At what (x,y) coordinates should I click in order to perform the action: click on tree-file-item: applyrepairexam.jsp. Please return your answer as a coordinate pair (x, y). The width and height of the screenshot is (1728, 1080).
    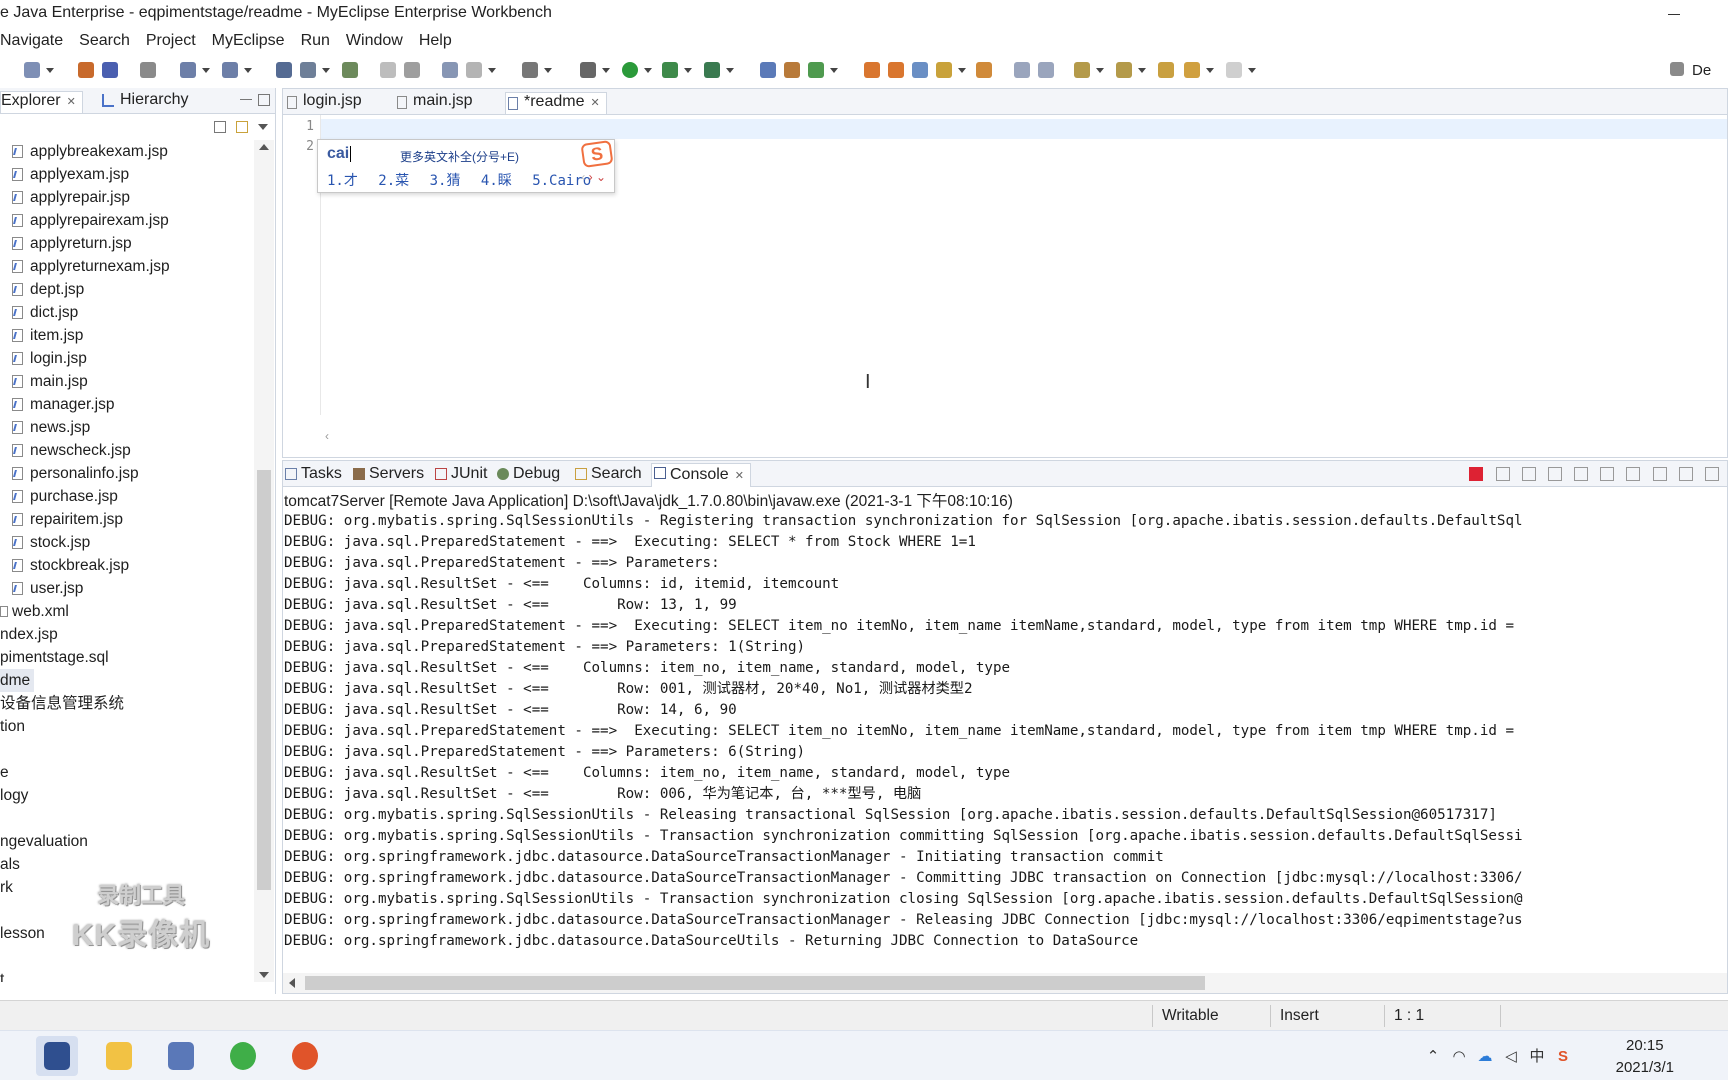
    Looking at the image, I should click on (127, 220).